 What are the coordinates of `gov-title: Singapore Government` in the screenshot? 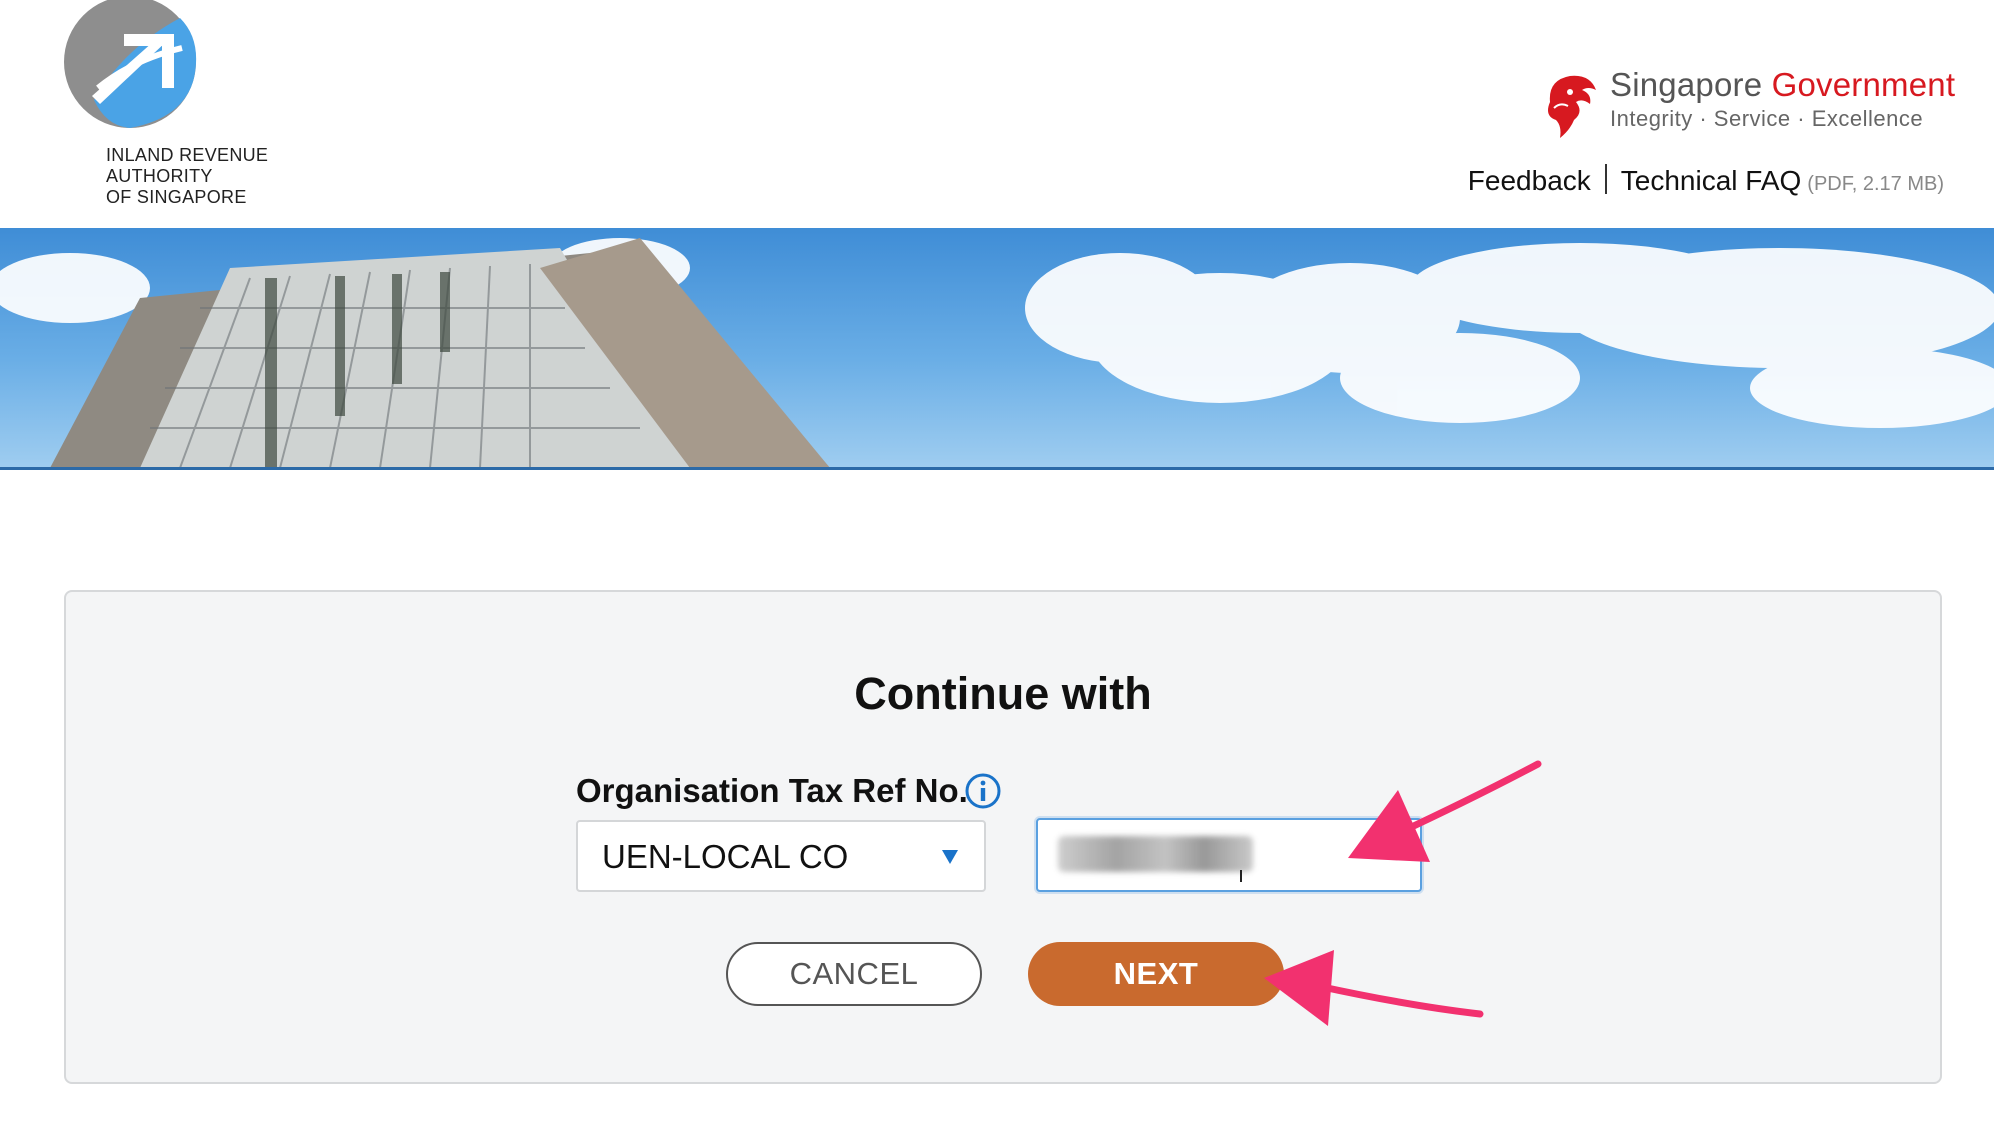 It's located at (1782, 85).